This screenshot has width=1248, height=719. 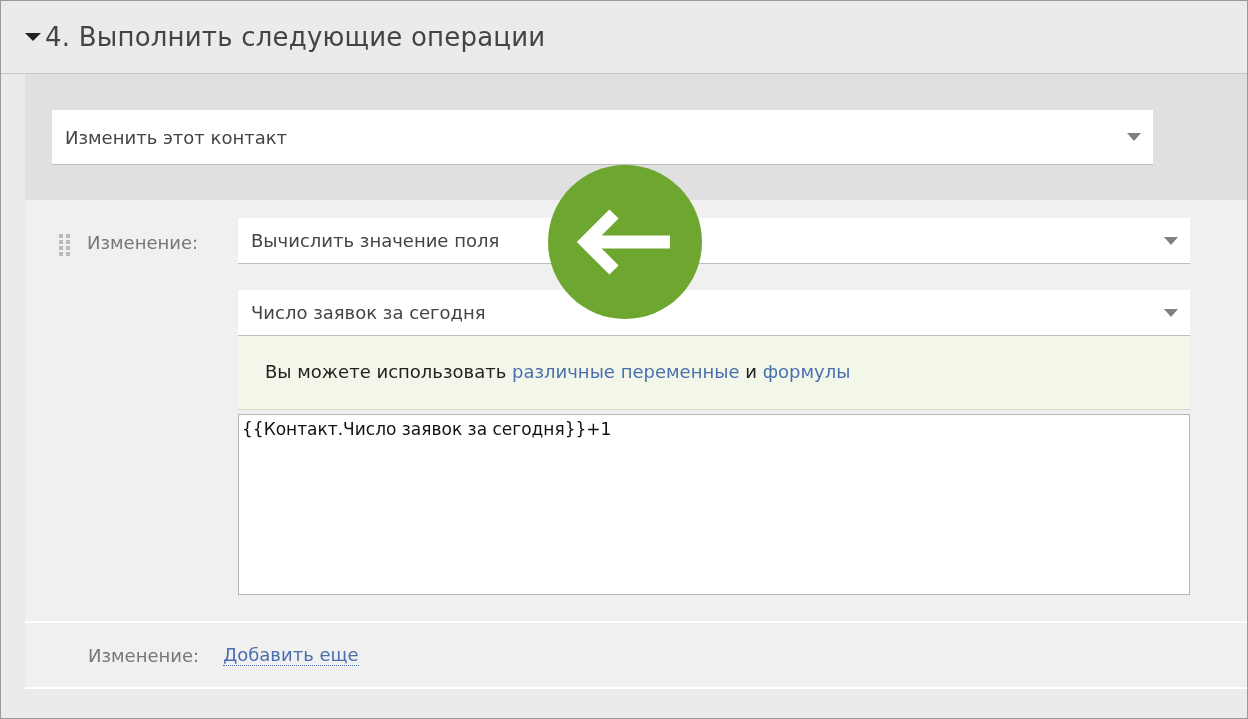 I want to click on action-select: Изменить этот контакт, so click(x=602, y=137).